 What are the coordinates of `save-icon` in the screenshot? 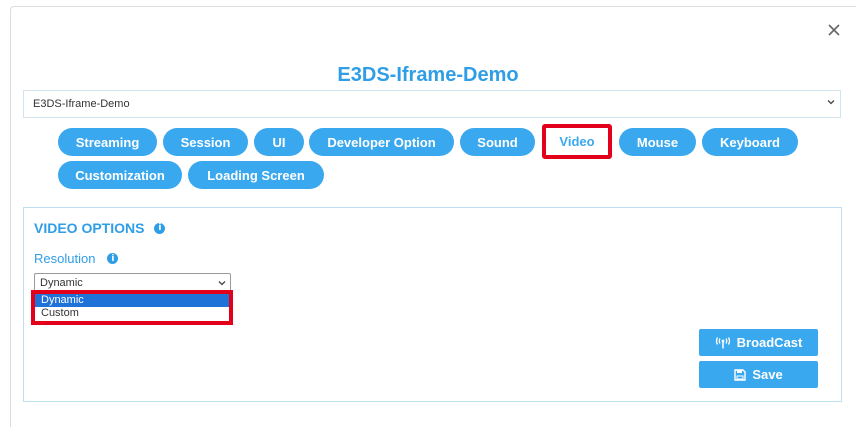 It's located at (740, 374).